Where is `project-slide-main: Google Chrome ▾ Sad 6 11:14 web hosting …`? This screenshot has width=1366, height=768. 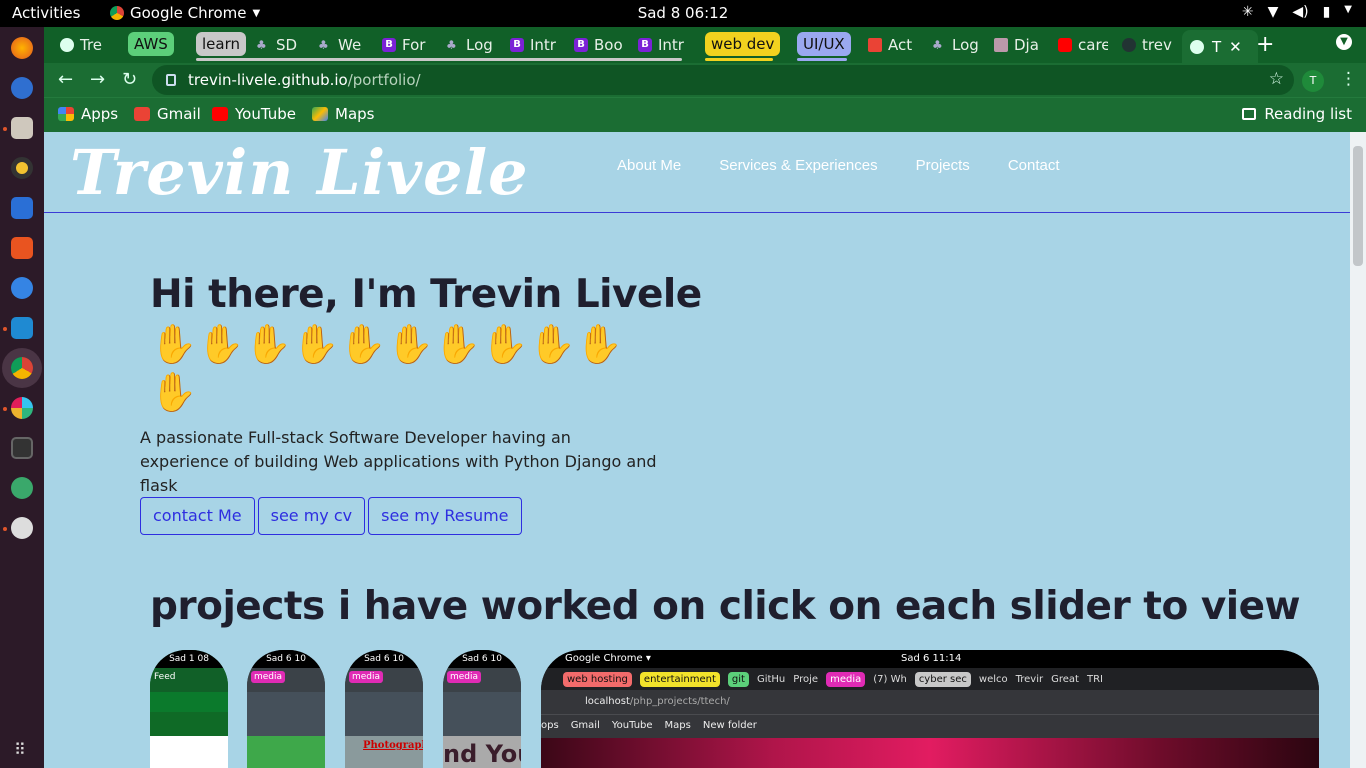
project-slide-main: Google Chrome ▾ Sad 6 11:14 web hosting … is located at coordinates (930, 709).